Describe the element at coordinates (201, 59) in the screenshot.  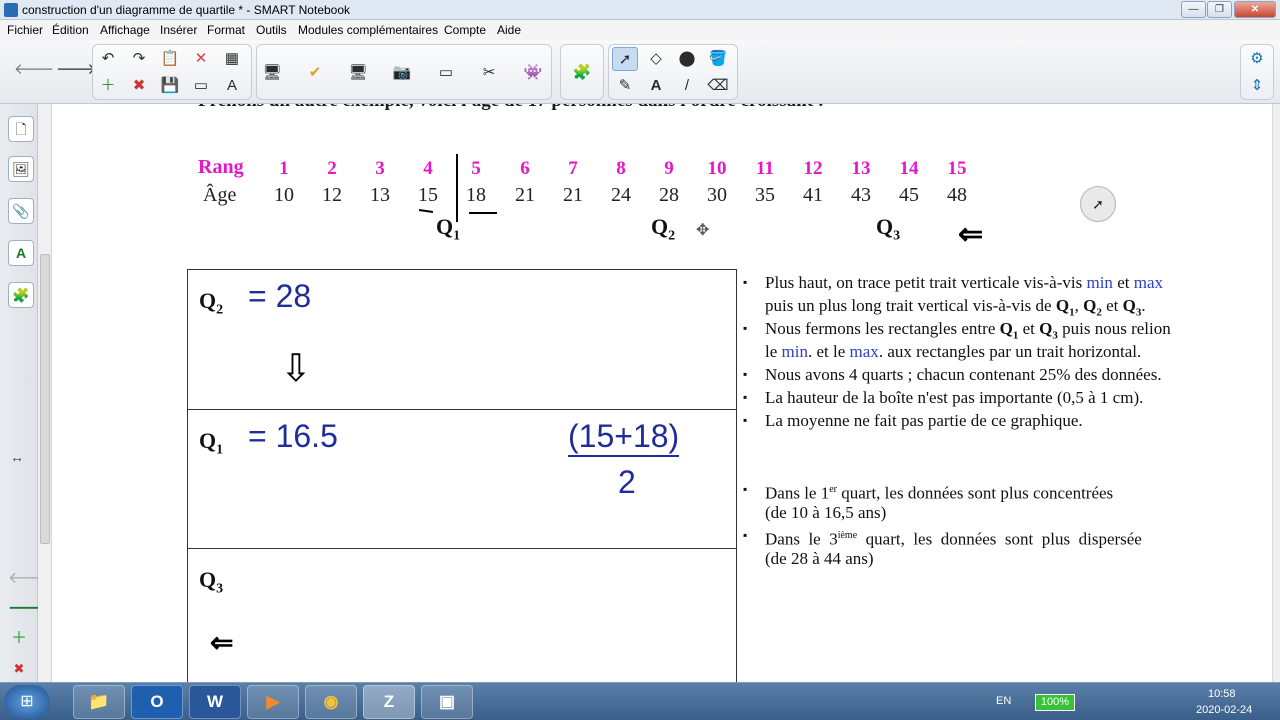
I see `delete-icon: ✕` at that location.